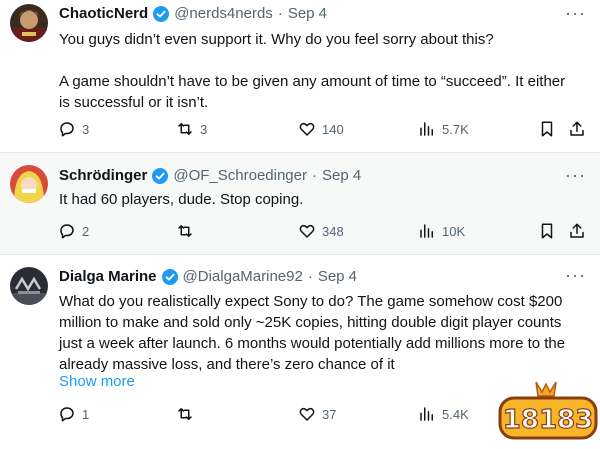 This screenshot has height=449, width=600. What do you see at coordinates (317, 414) in the screenshot?
I see `like-button: 37` at bounding box center [317, 414].